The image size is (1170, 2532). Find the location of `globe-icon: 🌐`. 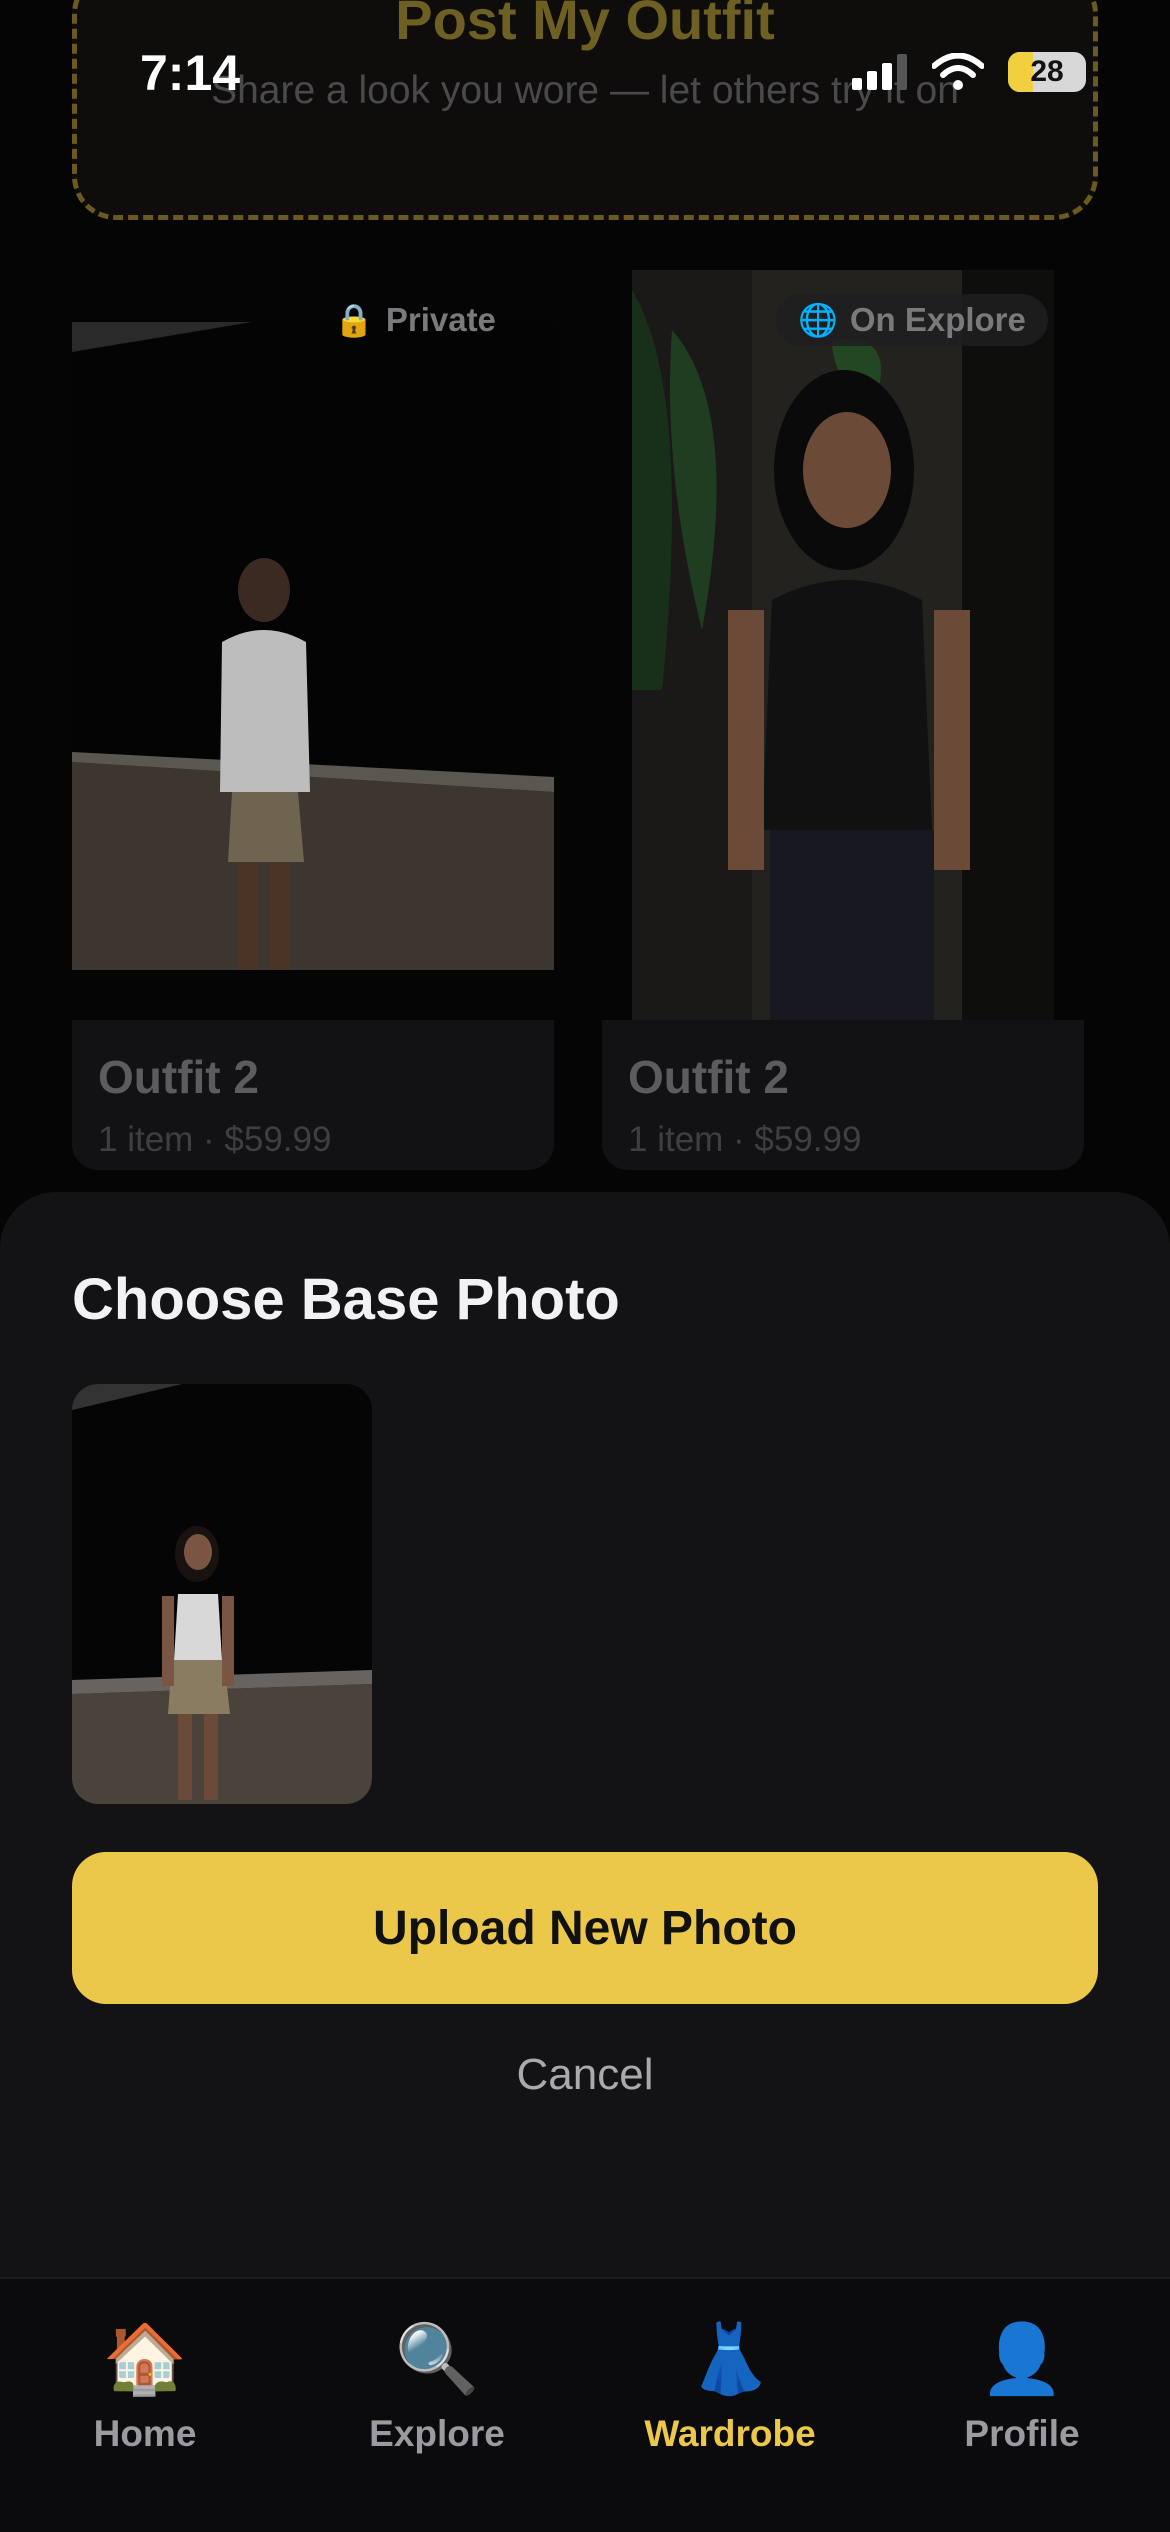

globe-icon: 🌐 is located at coordinates (818, 320).